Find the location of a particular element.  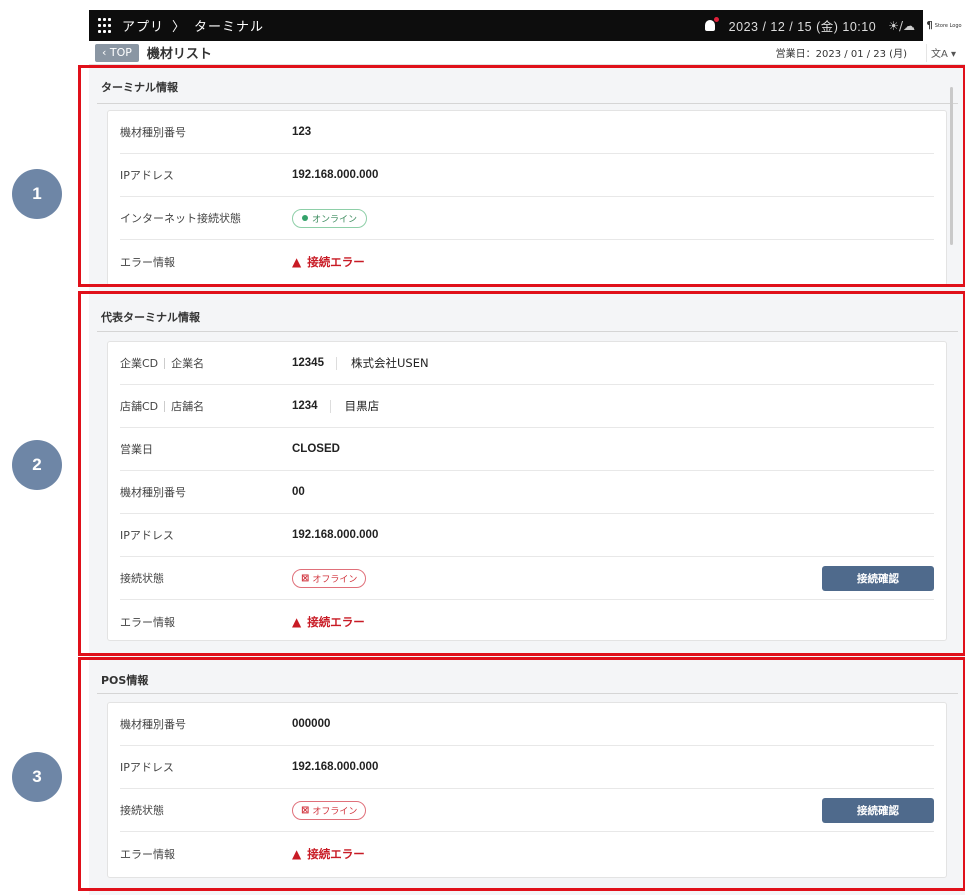

annotation-marker-1: 1 is located at coordinates (37, 194).